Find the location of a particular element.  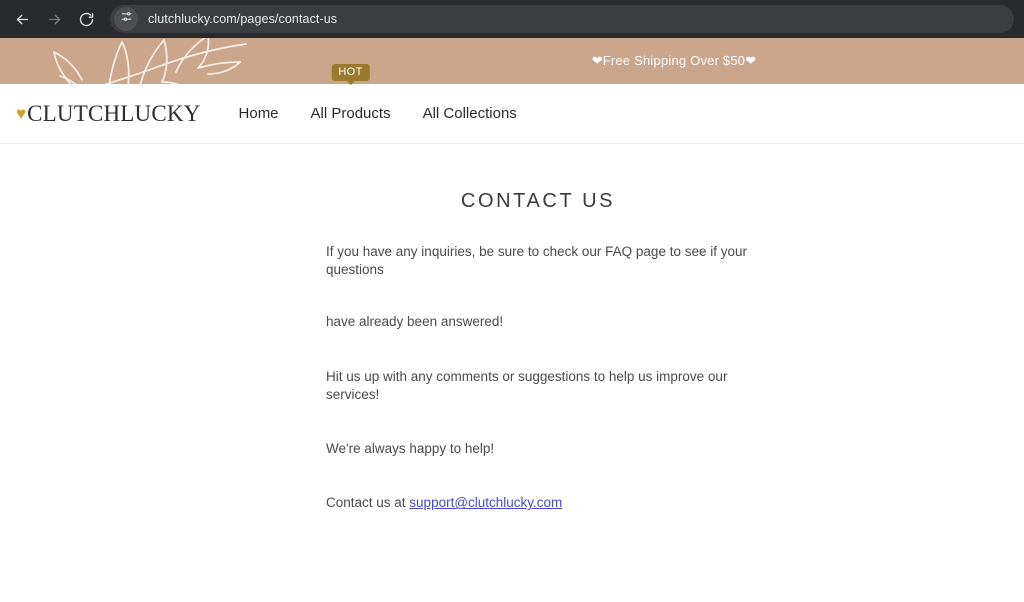

paragraph-contact-email: Contact us at support@clutchlucky.com is located at coordinates (538, 503).